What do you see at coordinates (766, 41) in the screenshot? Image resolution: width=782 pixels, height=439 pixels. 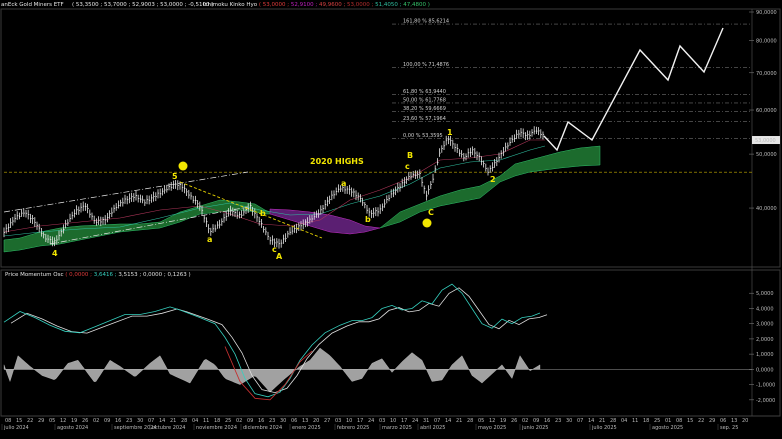 I see `y-tick-label: 80,0000` at bounding box center [766, 41].